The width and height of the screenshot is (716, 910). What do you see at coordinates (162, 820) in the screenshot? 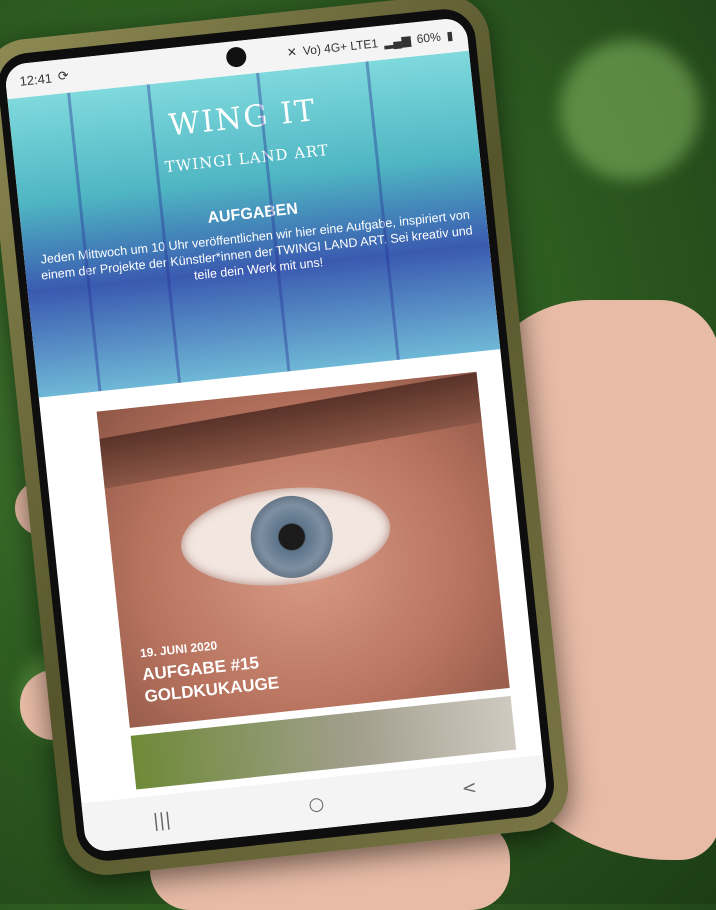
I see `recent-apps-button: |||` at bounding box center [162, 820].